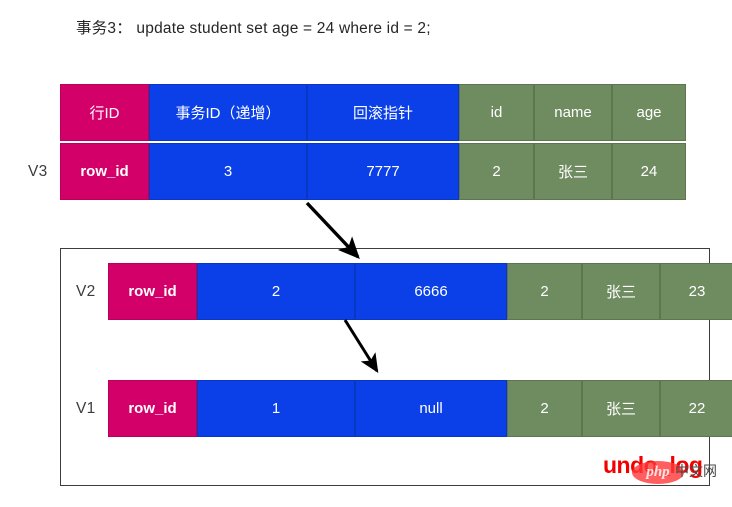 This screenshot has width=732, height=507. I want to click on cell-v2-row-id: row_id, so click(152, 291).